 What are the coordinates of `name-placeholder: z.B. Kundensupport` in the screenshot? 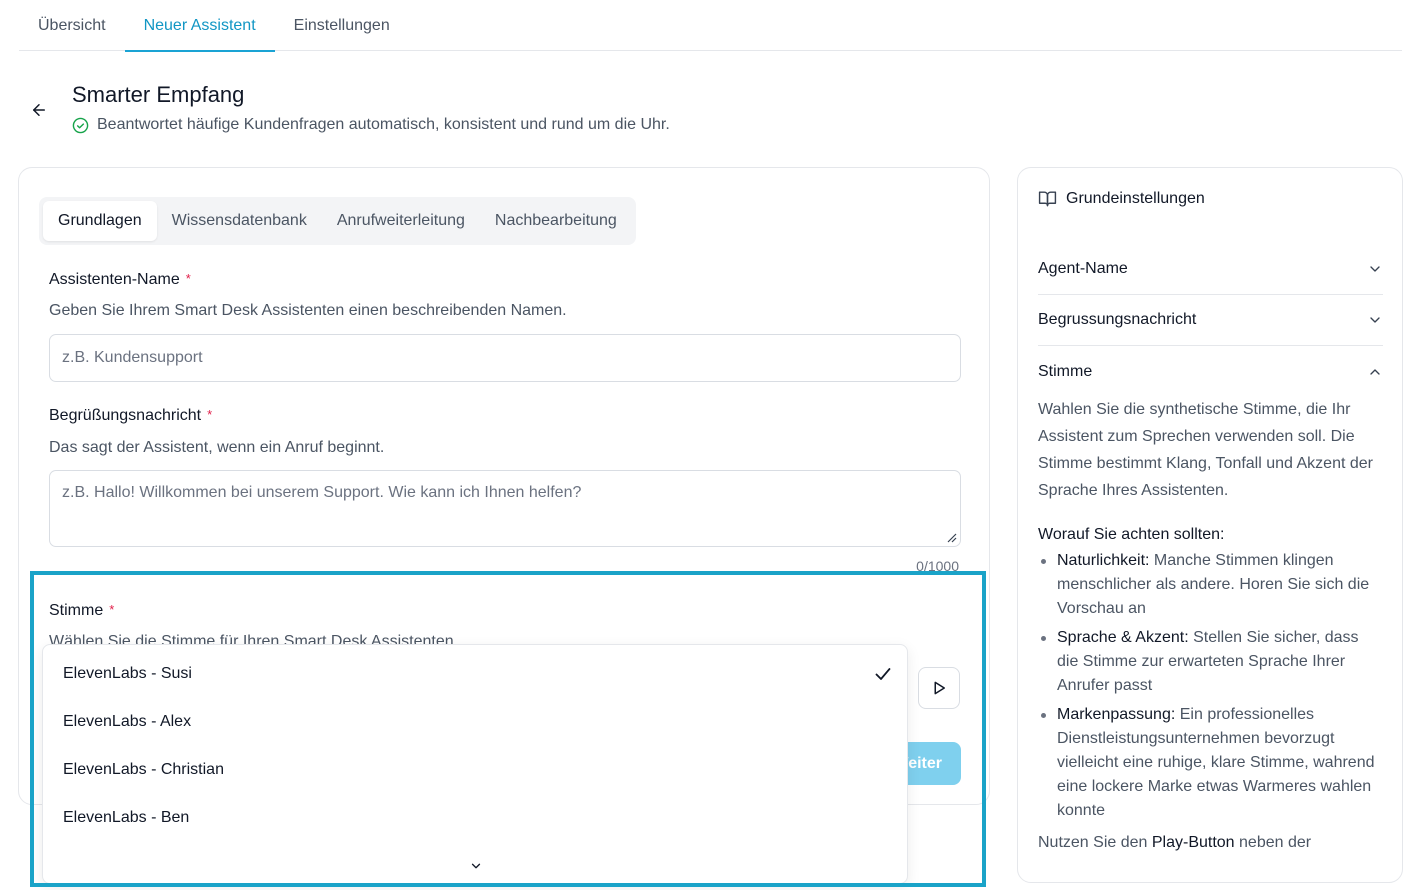 It's located at (132, 357).